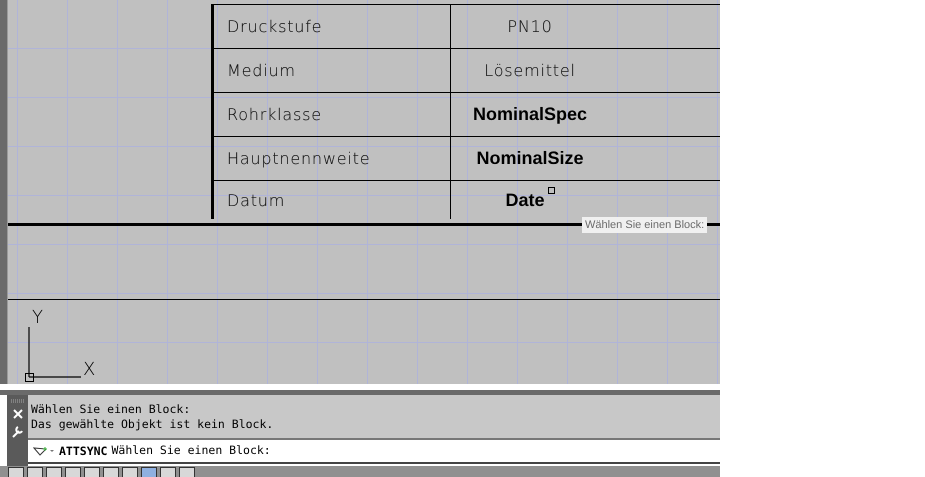  What do you see at coordinates (298, 158) in the screenshot?
I see `table-label: Hauptnennweite` at bounding box center [298, 158].